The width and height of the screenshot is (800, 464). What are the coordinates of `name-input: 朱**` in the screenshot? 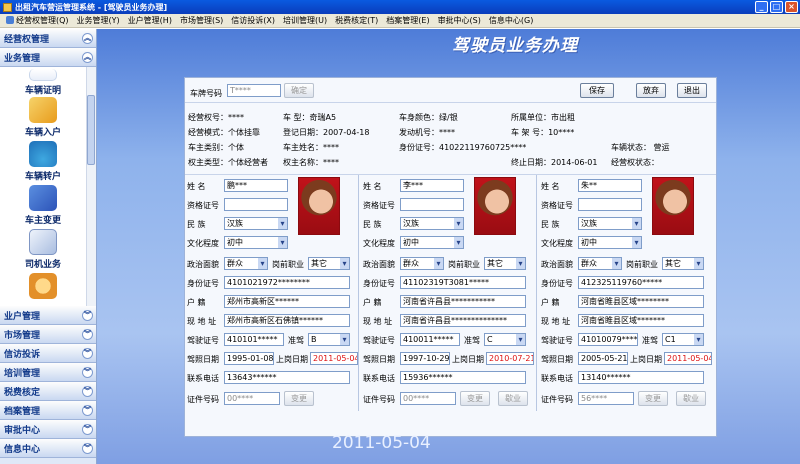 It's located at (610, 185).